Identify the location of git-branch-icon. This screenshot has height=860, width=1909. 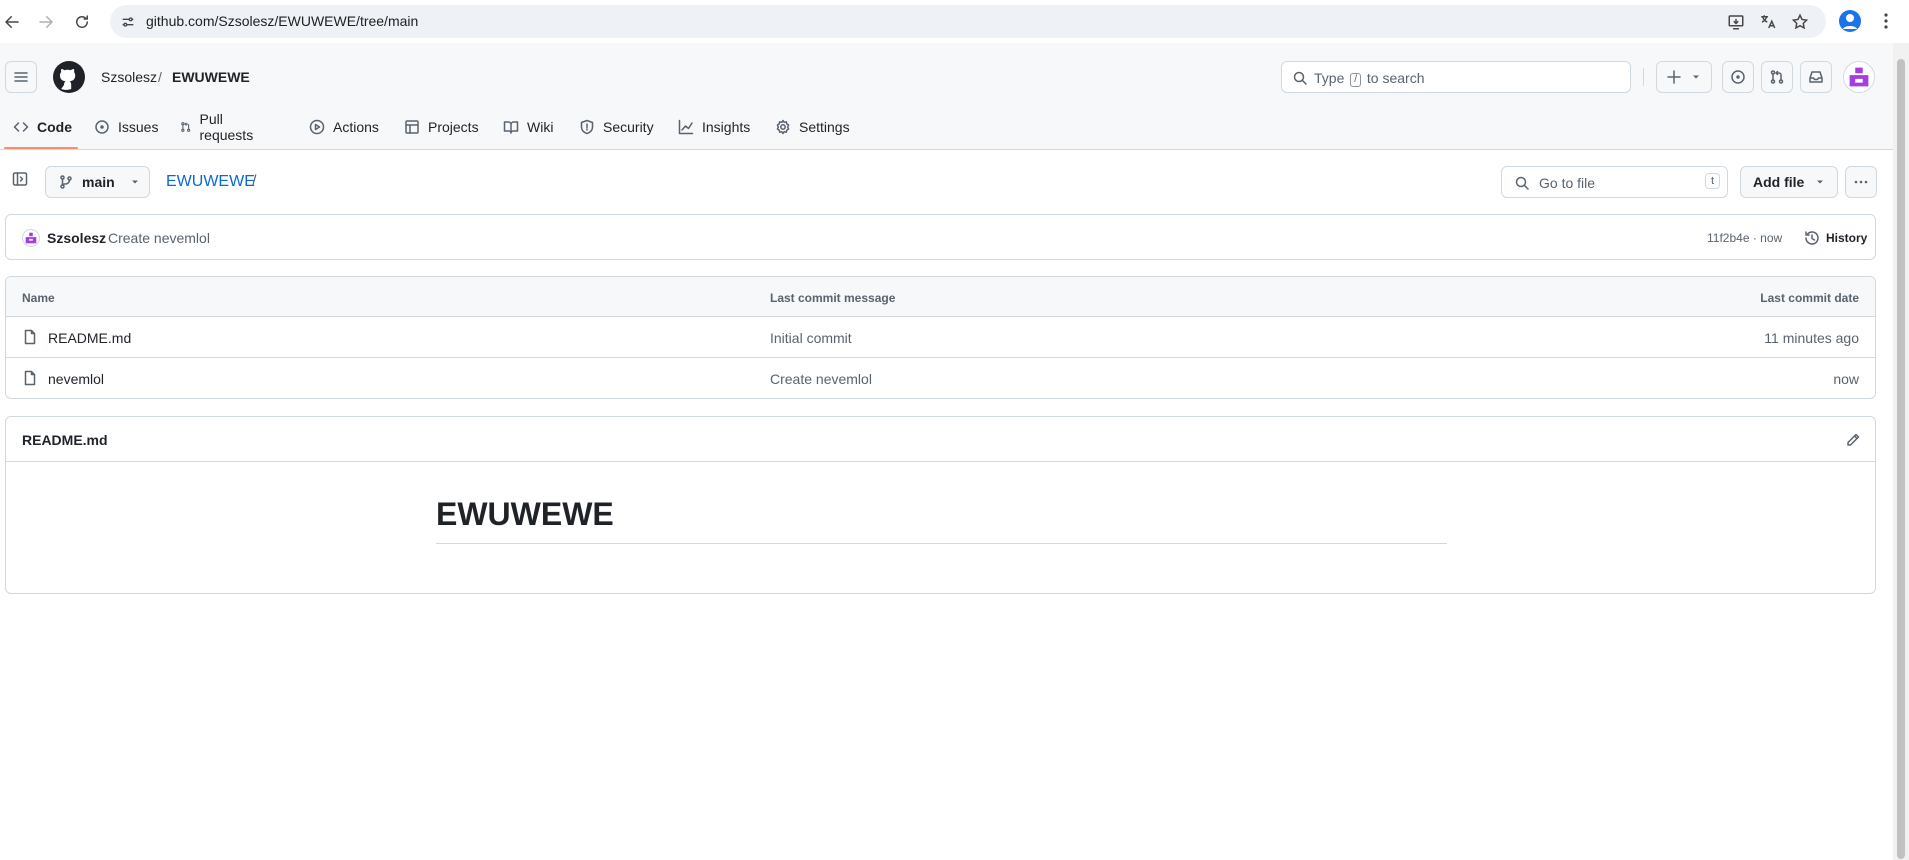
(66, 182).